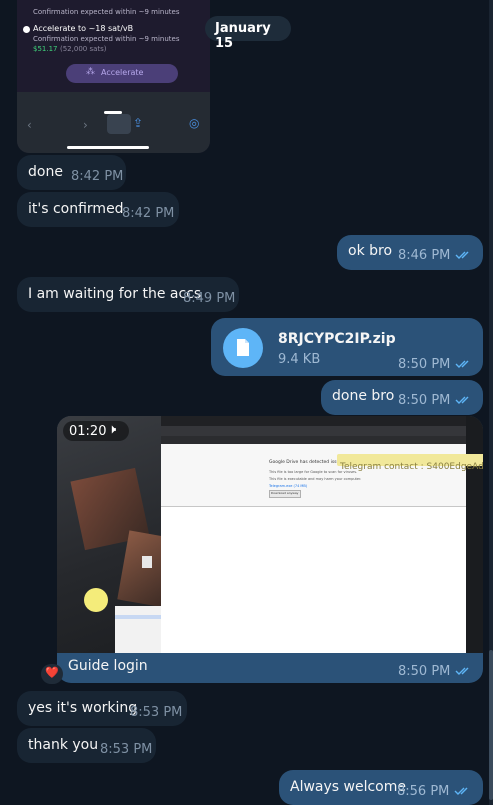 Image resolution: width=493 pixels, height=805 pixels. I want to click on message-incoming: I am waiting for the accs 8:49 PM, so click(128, 294).